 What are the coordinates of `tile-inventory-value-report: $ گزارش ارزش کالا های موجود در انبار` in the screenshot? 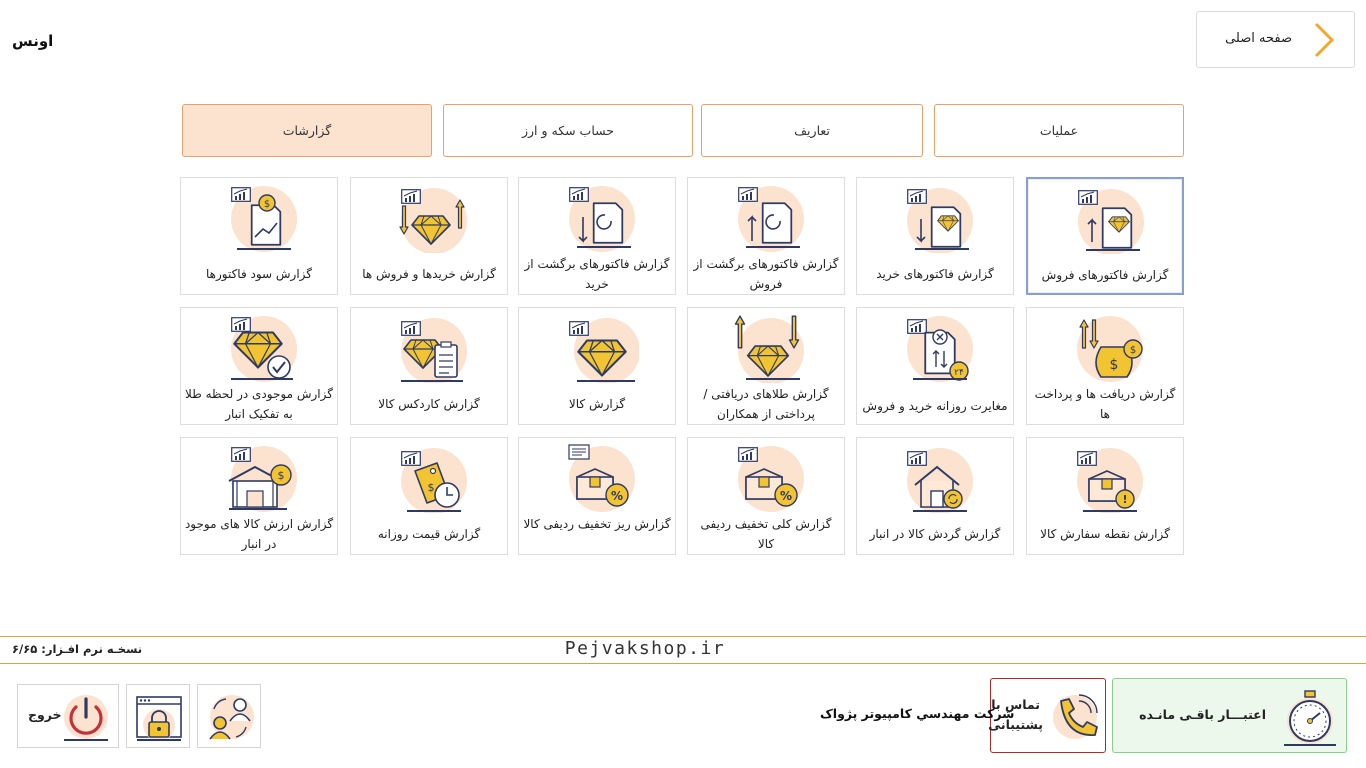 It's located at (259, 496).